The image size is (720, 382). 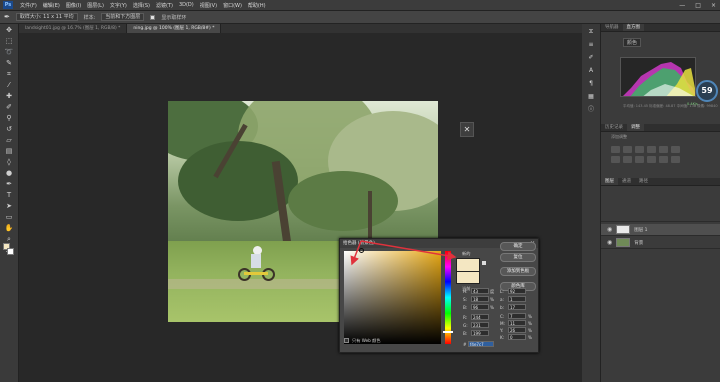 What do you see at coordinates (448, 332) in the screenshot?
I see `hue-slider-handle` at bounding box center [448, 332].